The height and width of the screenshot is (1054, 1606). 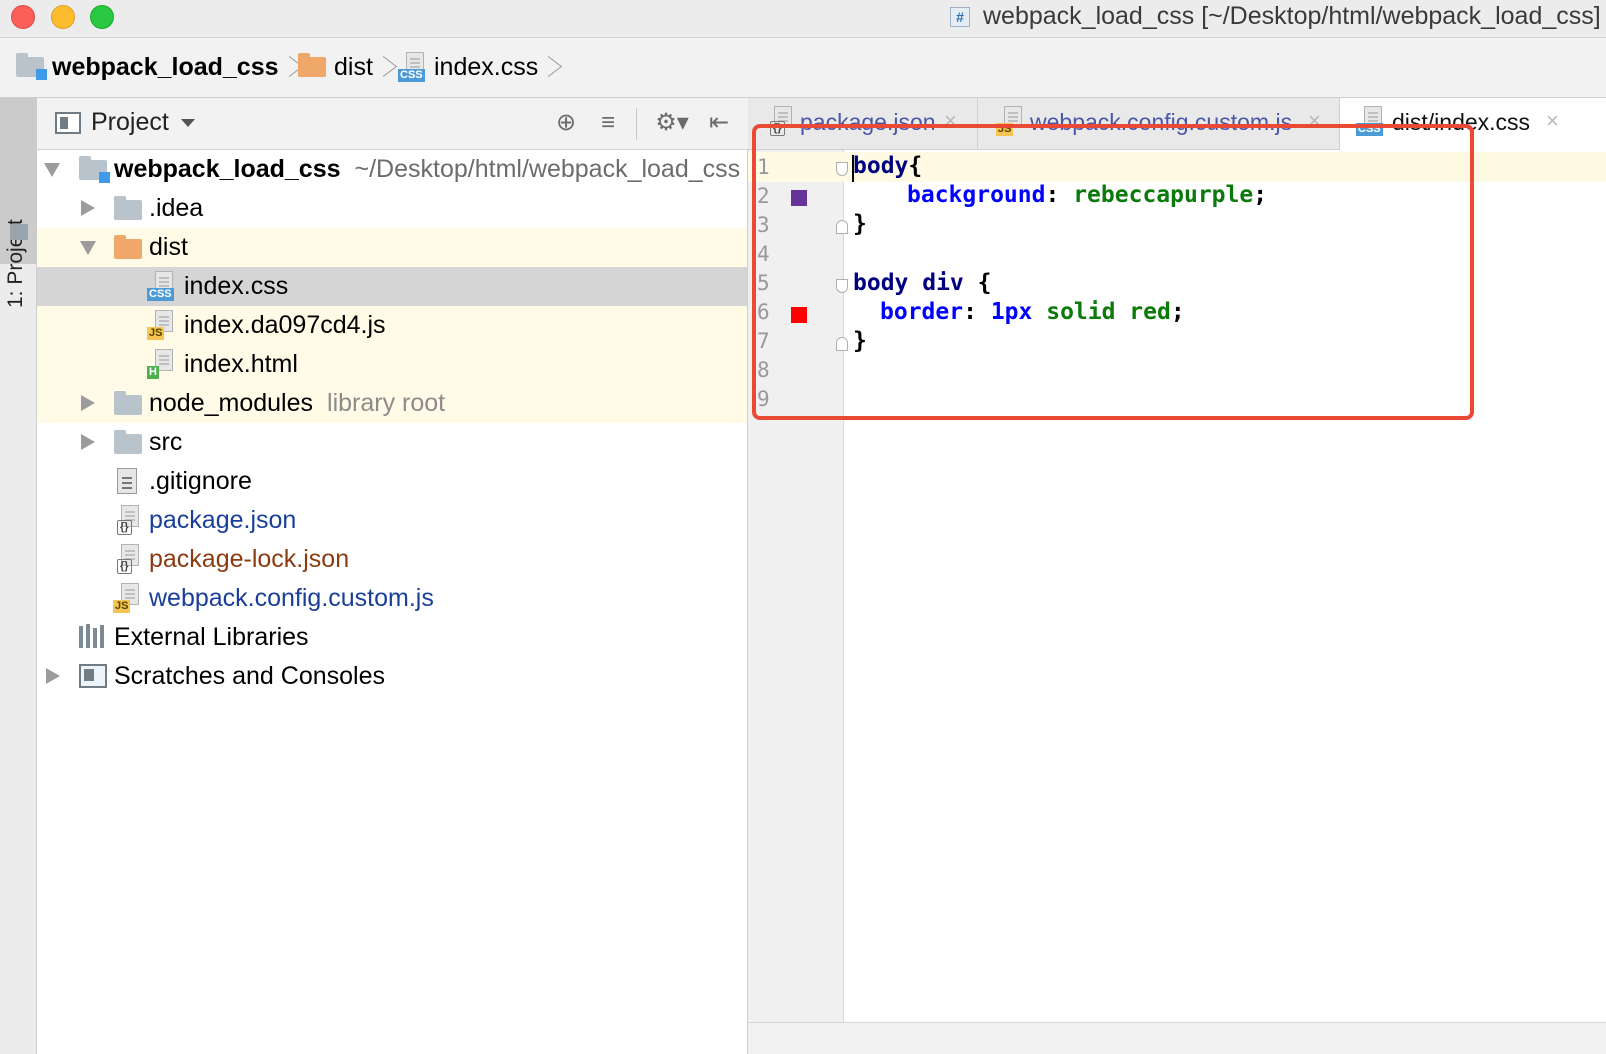 What do you see at coordinates (93, 676) in the screenshot?
I see `scratches-icon` at bounding box center [93, 676].